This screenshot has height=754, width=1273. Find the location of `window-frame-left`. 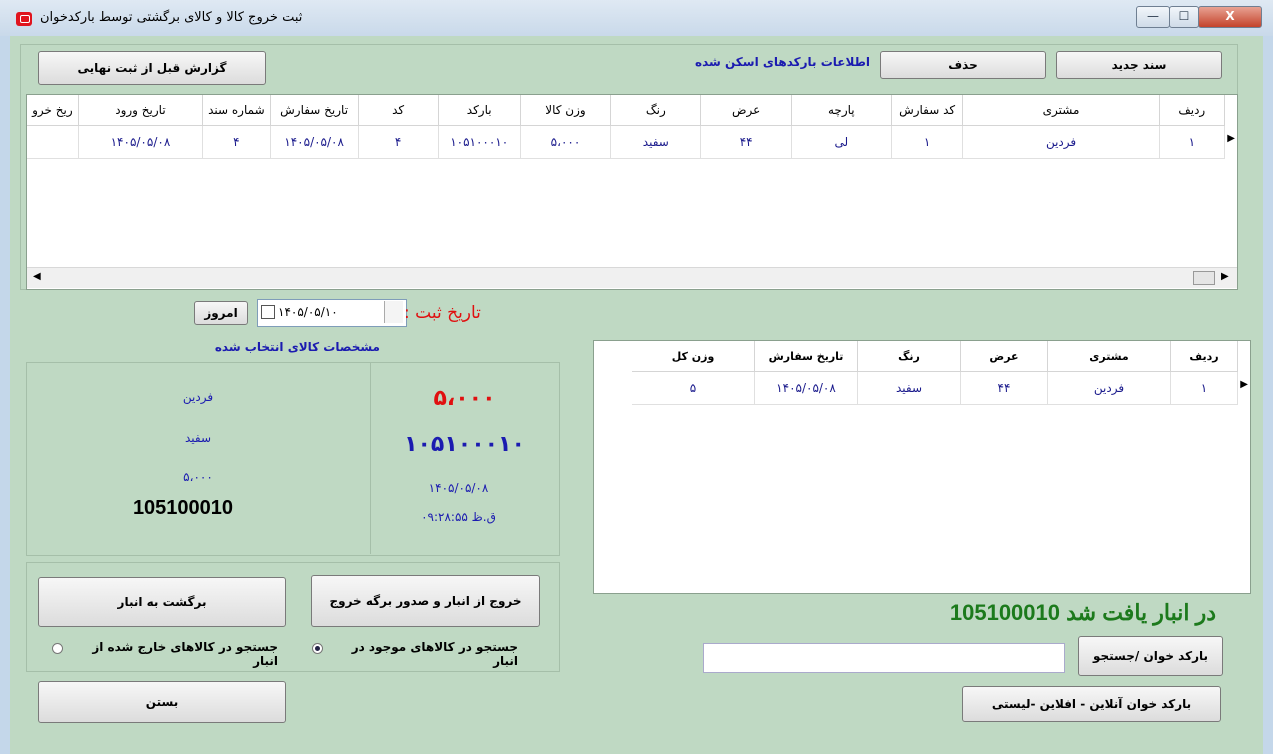

window-frame-left is located at coordinates (5, 395).